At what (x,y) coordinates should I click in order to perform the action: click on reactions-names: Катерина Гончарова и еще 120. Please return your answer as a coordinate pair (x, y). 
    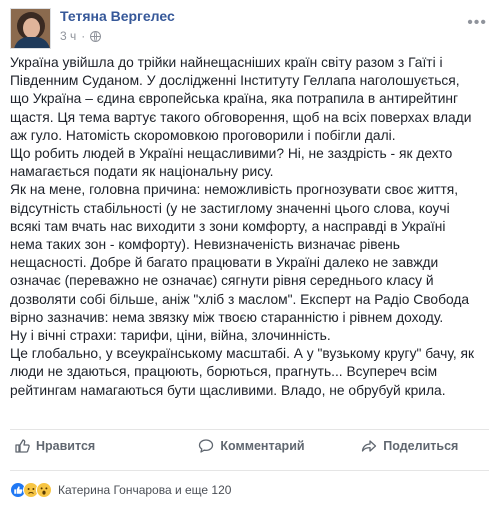
    Looking at the image, I should click on (144, 490).